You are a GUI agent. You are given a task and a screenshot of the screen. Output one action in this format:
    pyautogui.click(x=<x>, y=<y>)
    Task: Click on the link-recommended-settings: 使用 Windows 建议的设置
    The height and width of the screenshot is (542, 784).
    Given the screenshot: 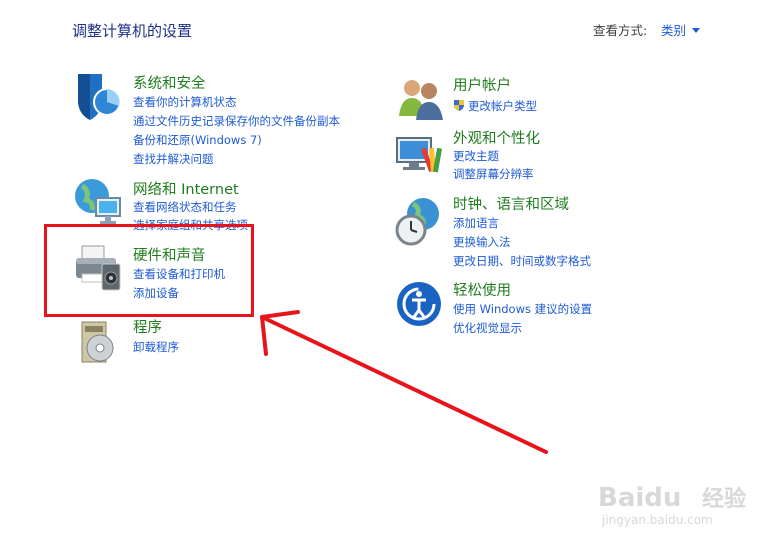 What is the action you would take?
    pyautogui.click(x=522, y=309)
    